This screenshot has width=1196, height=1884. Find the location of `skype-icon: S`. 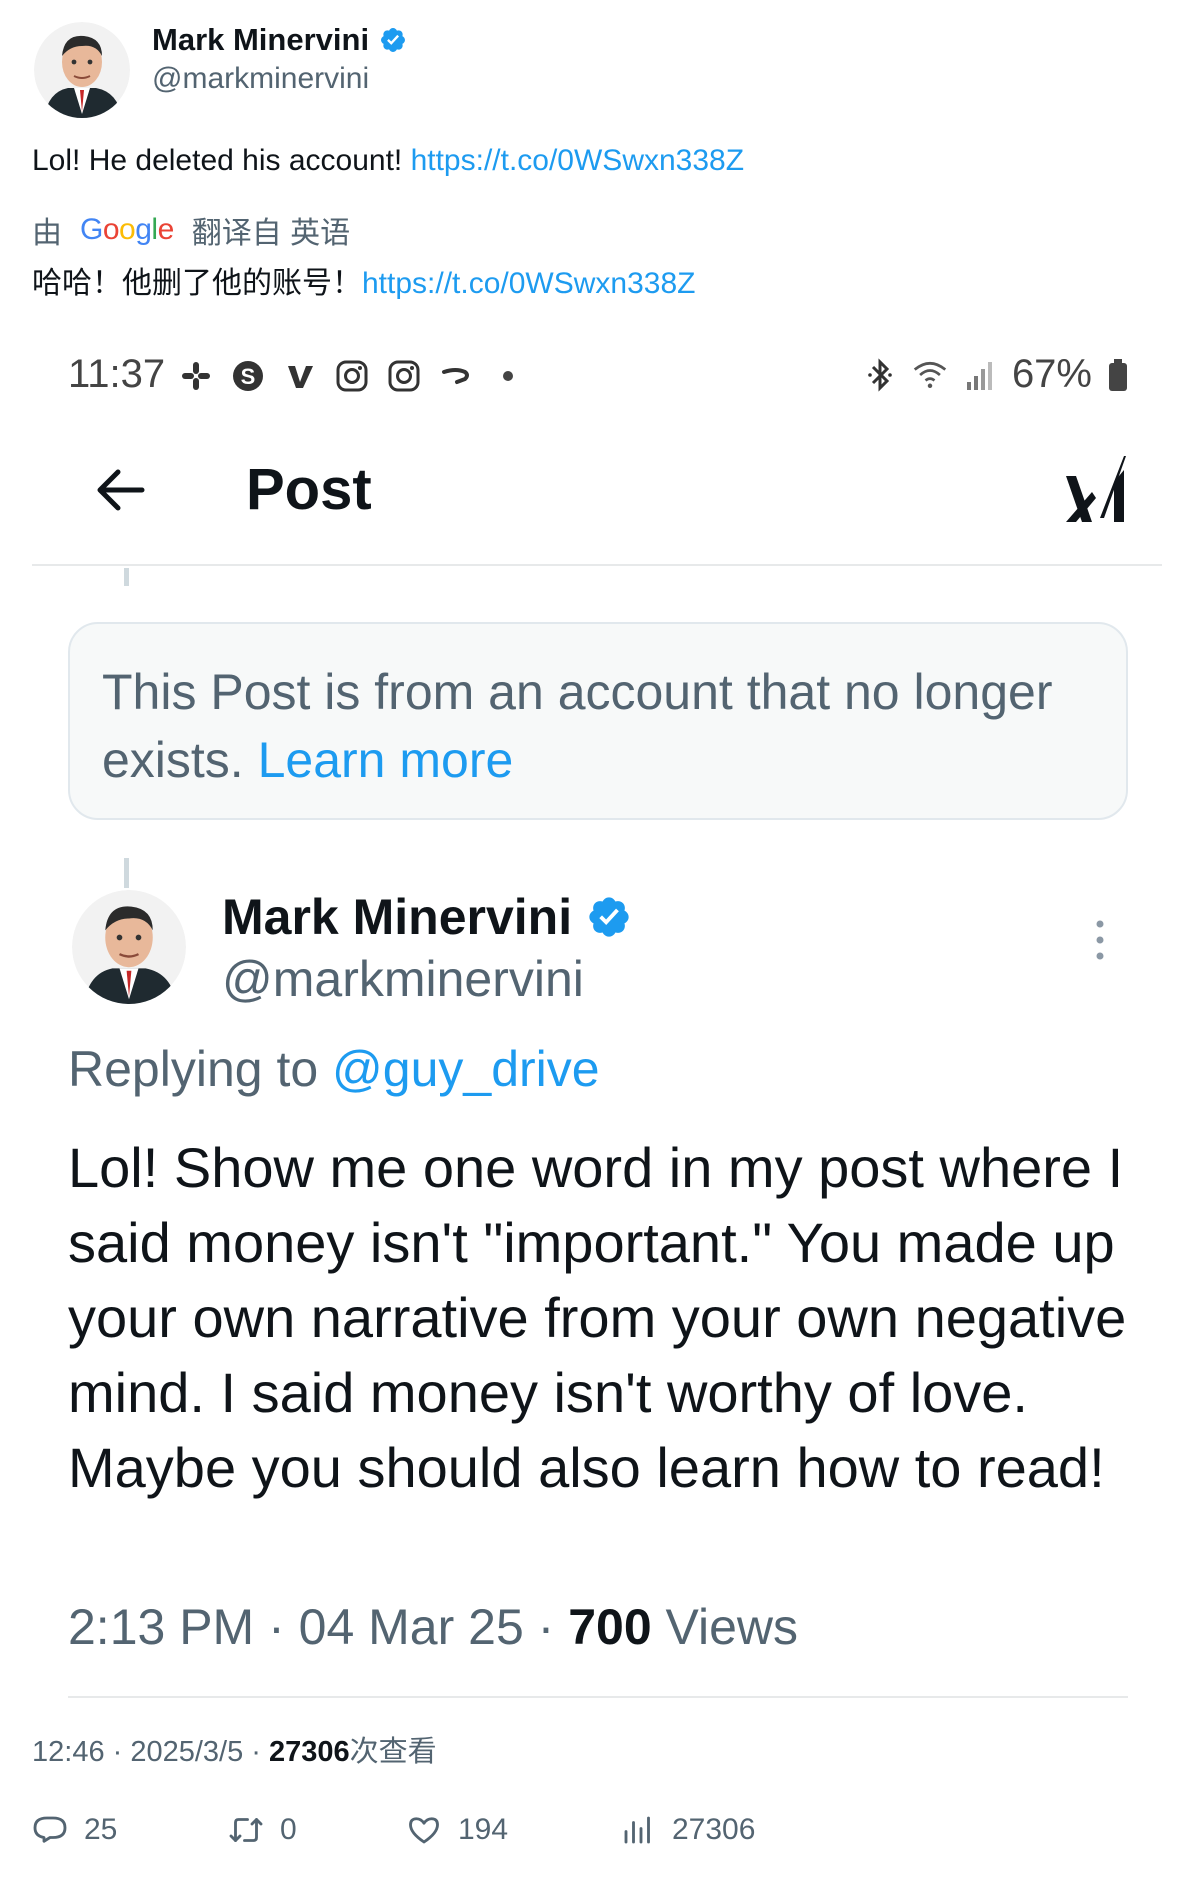

skype-icon: S is located at coordinates (248, 376).